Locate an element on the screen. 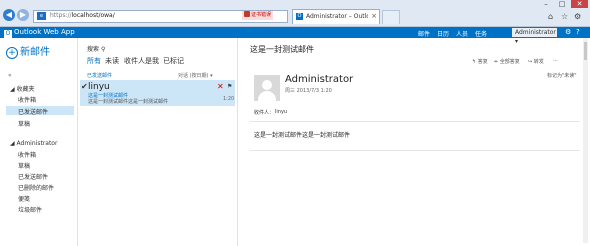  reply-all-icon: ↞ is located at coordinates (496, 62).